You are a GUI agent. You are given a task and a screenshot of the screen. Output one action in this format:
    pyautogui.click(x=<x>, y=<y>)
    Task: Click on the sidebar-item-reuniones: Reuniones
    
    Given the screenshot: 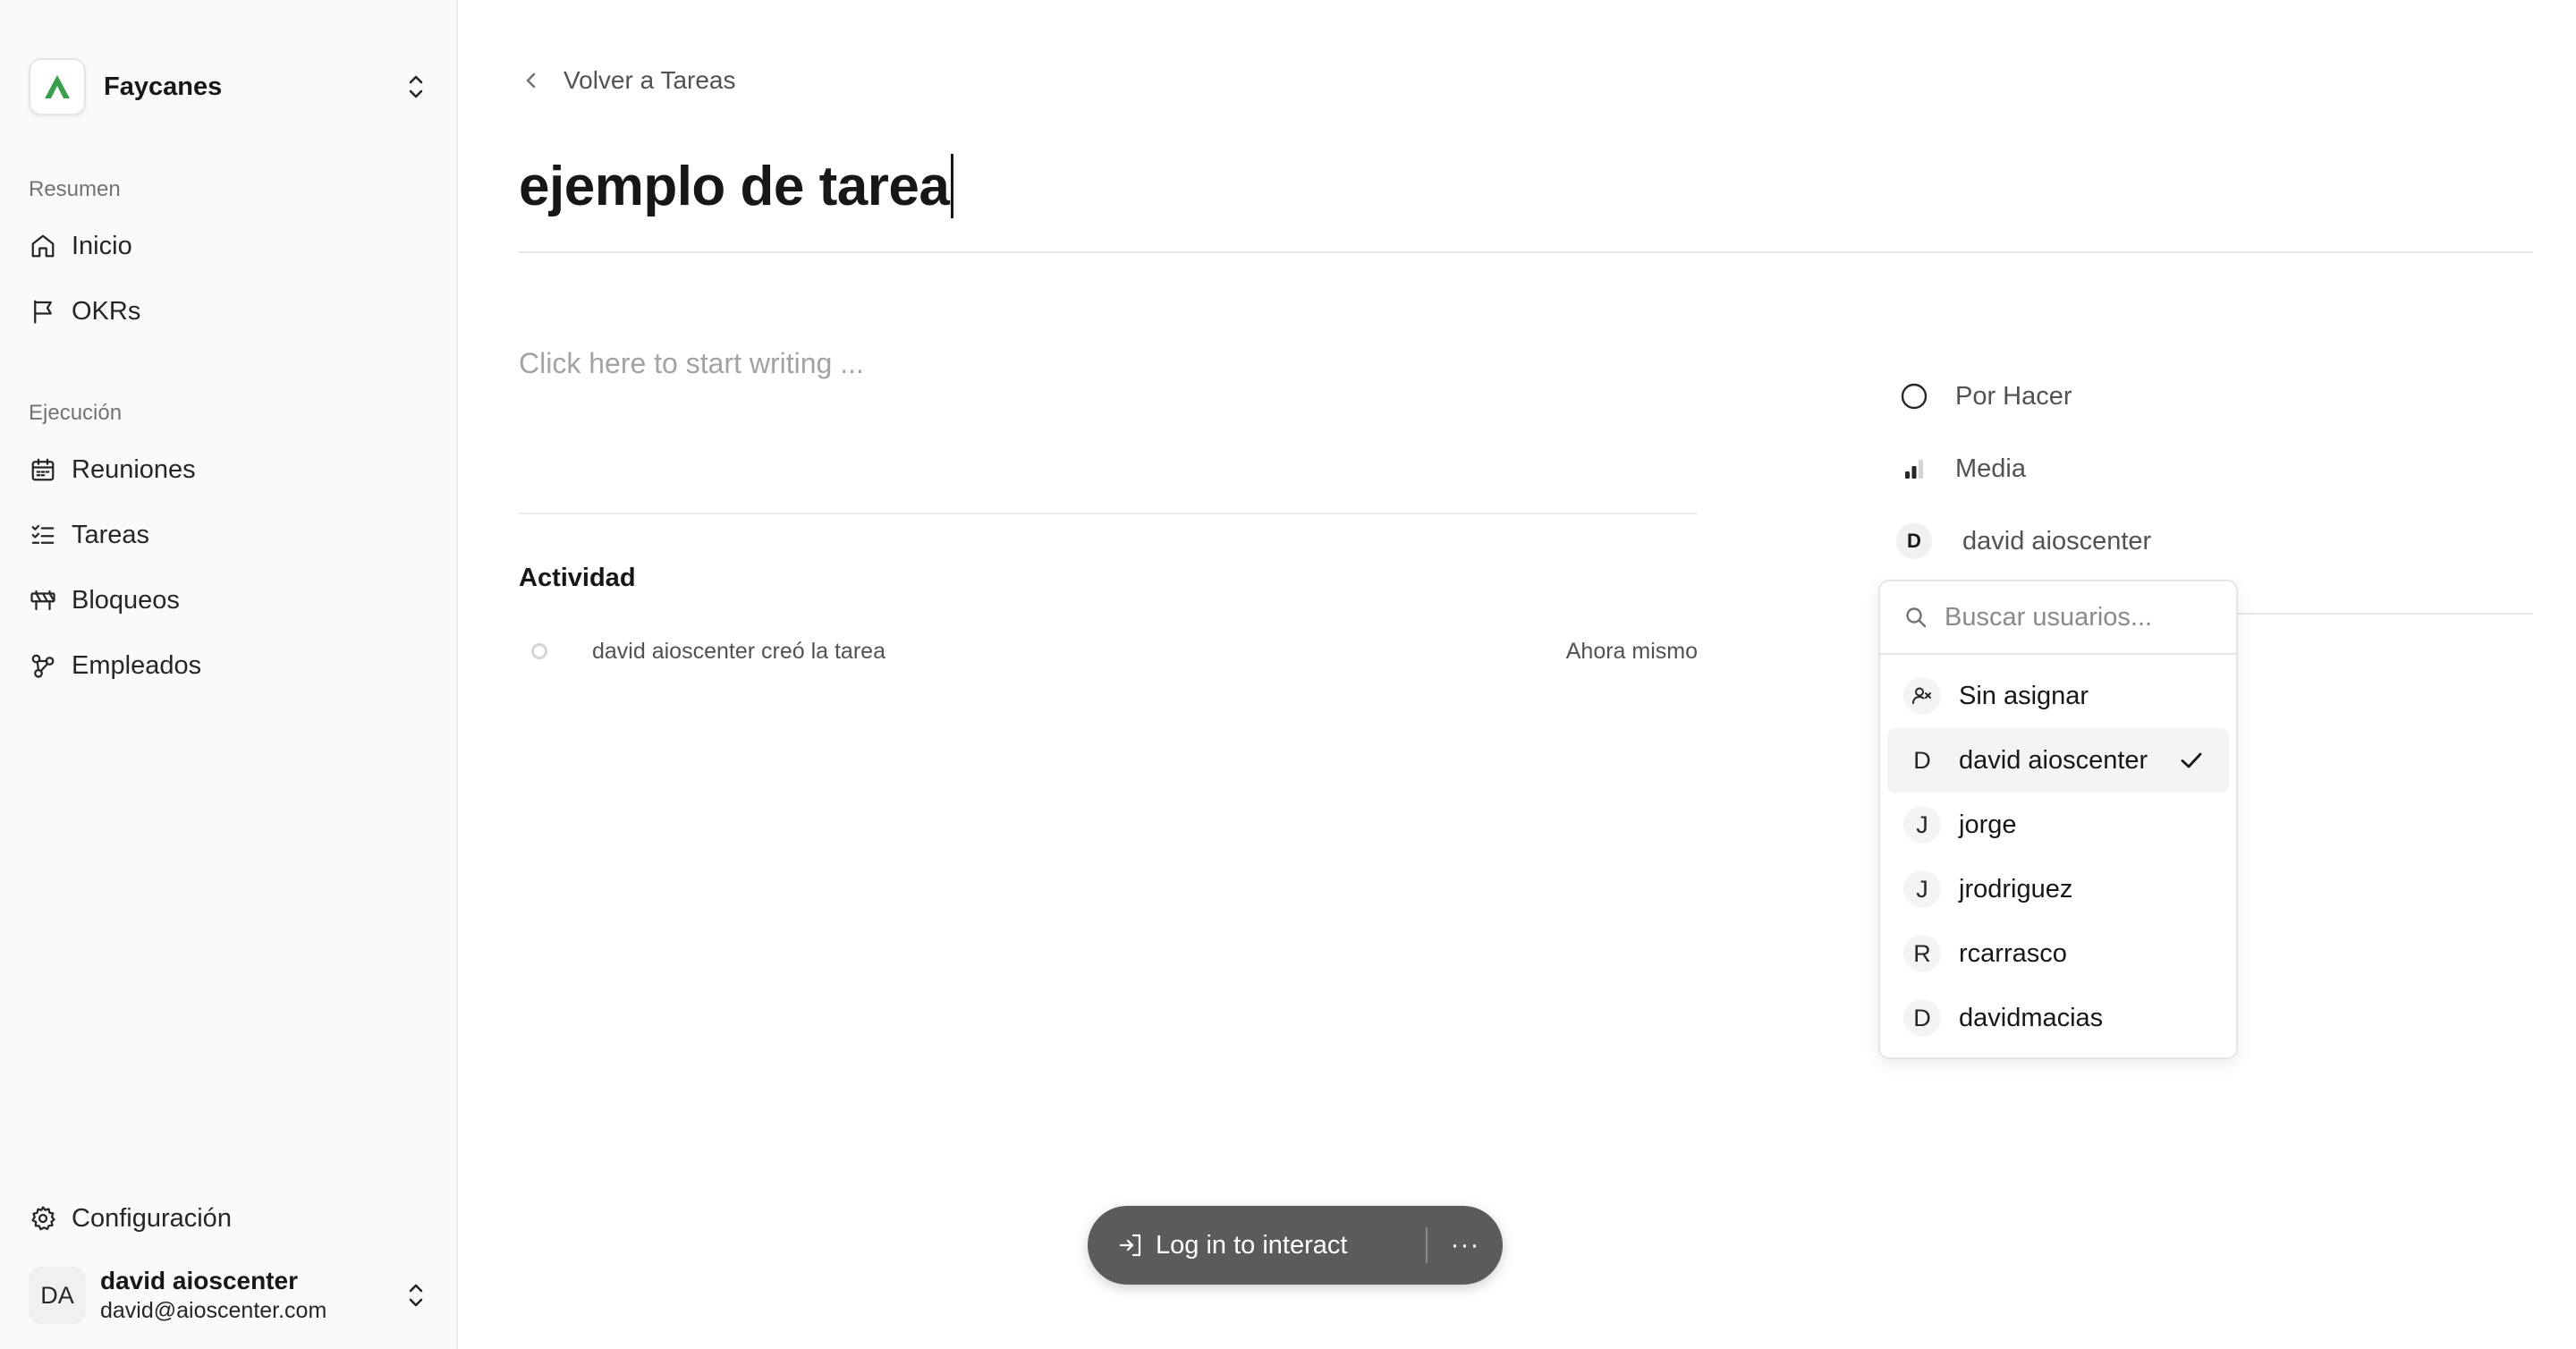 What is the action you would take?
    pyautogui.click(x=229, y=469)
    